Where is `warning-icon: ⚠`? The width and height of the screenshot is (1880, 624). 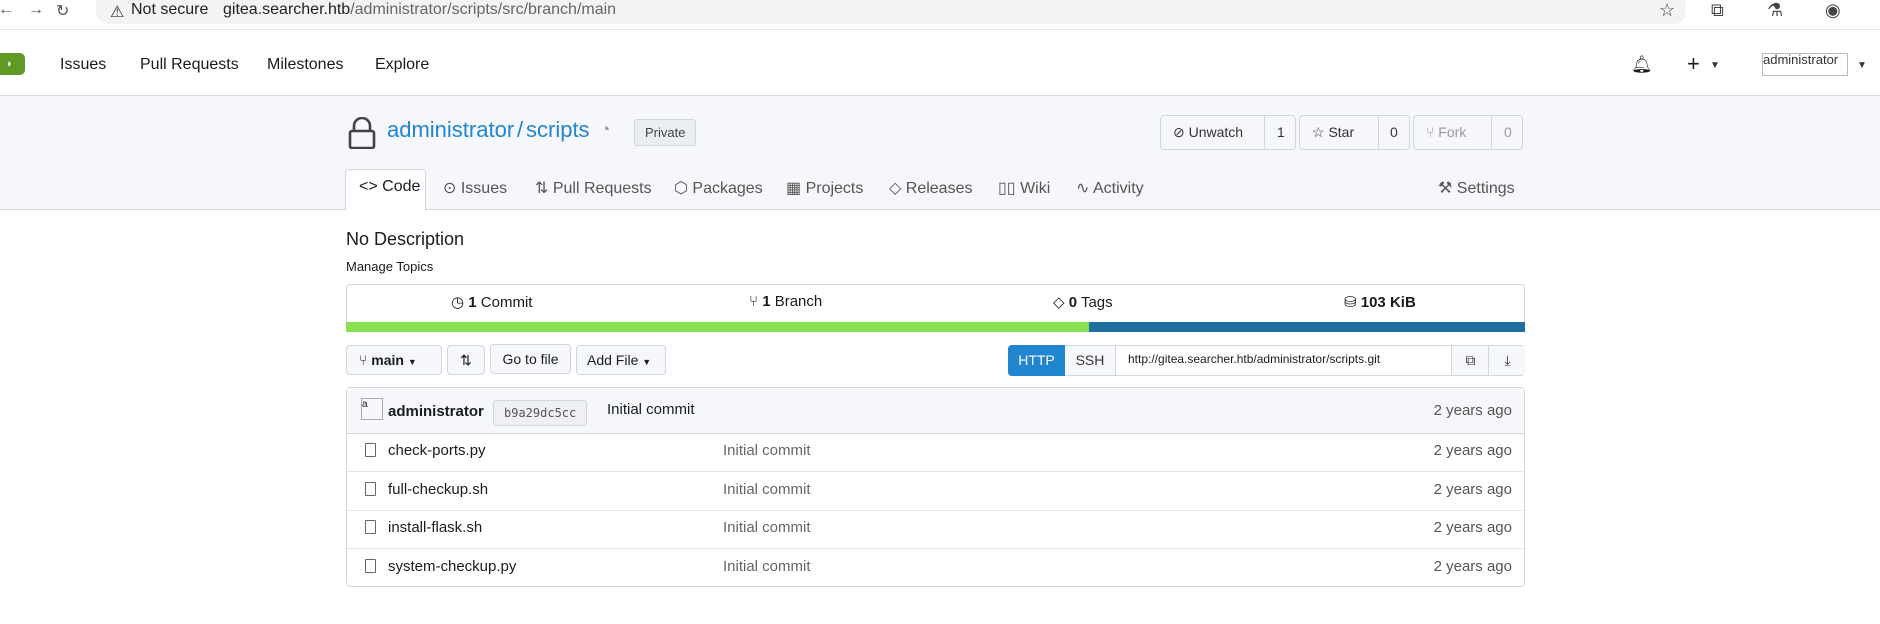 warning-icon: ⚠ is located at coordinates (117, 12).